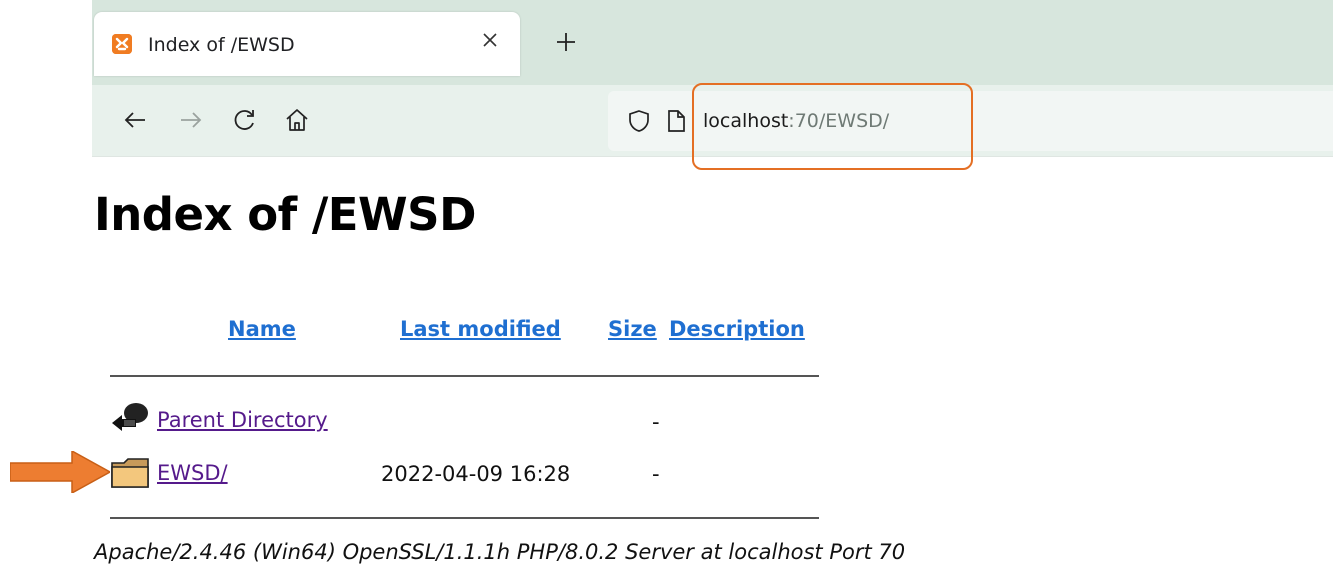 The height and width of the screenshot is (575, 1333). Describe the element at coordinates (712, 42) in the screenshot. I see `tab-strip: Index of /EWSD` at that location.